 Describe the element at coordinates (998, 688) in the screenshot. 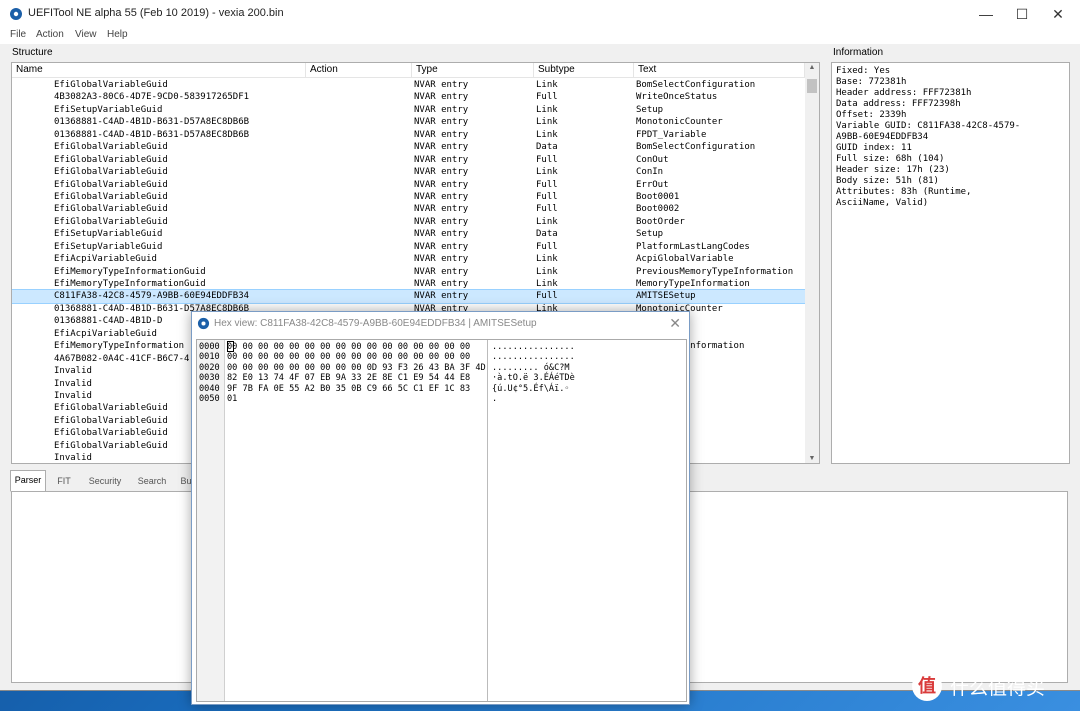

I see `watermark-text: 什么值得买` at that location.